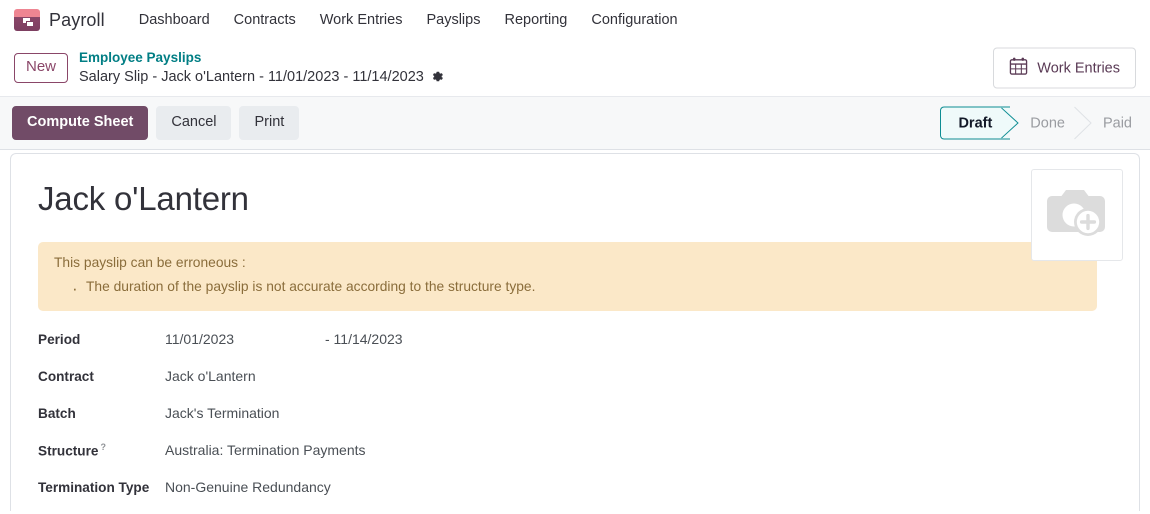 This screenshot has height=514, width=1150. I want to click on period-date-to: - 11/14/2023, so click(364, 339).